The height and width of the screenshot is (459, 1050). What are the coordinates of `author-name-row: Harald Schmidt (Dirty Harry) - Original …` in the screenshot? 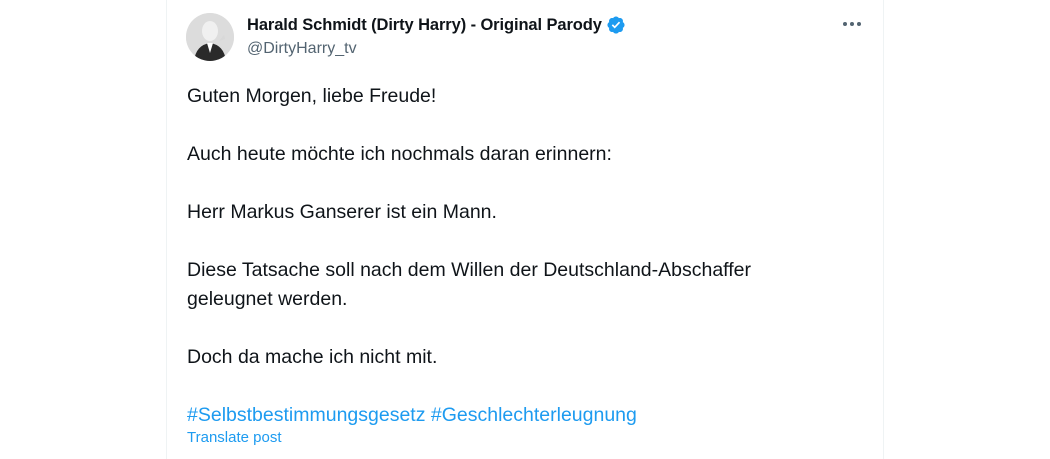 It's located at (436, 25).